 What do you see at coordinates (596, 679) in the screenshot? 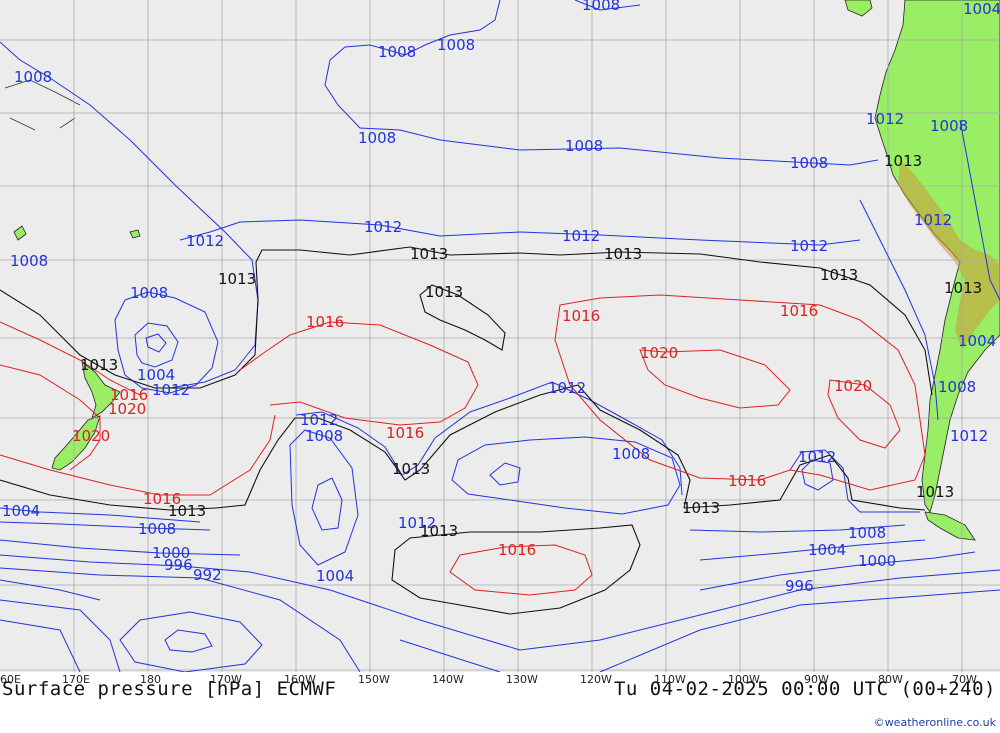
I see `lon-tick: 120W` at bounding box center [596, 679].